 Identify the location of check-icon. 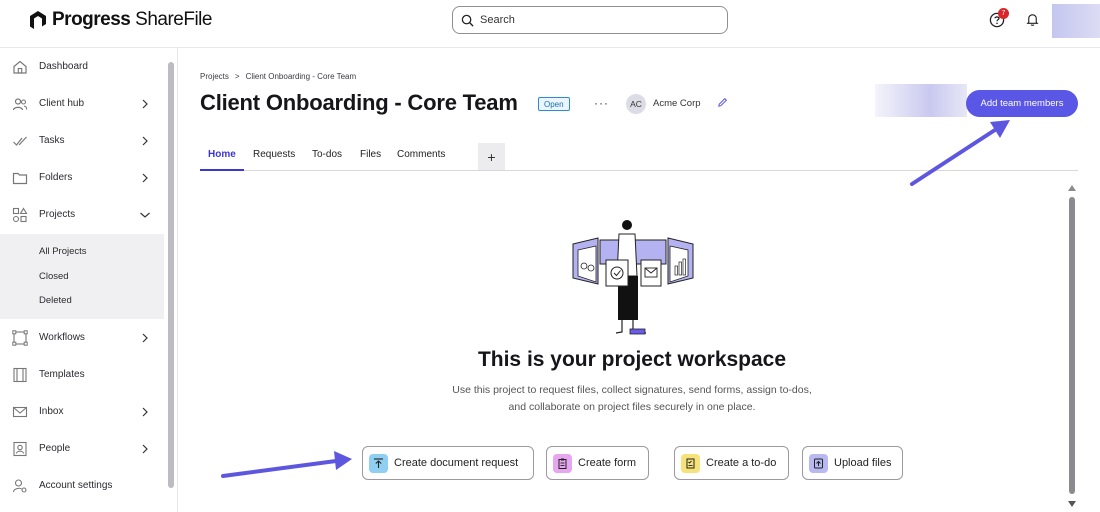
(20, 141).